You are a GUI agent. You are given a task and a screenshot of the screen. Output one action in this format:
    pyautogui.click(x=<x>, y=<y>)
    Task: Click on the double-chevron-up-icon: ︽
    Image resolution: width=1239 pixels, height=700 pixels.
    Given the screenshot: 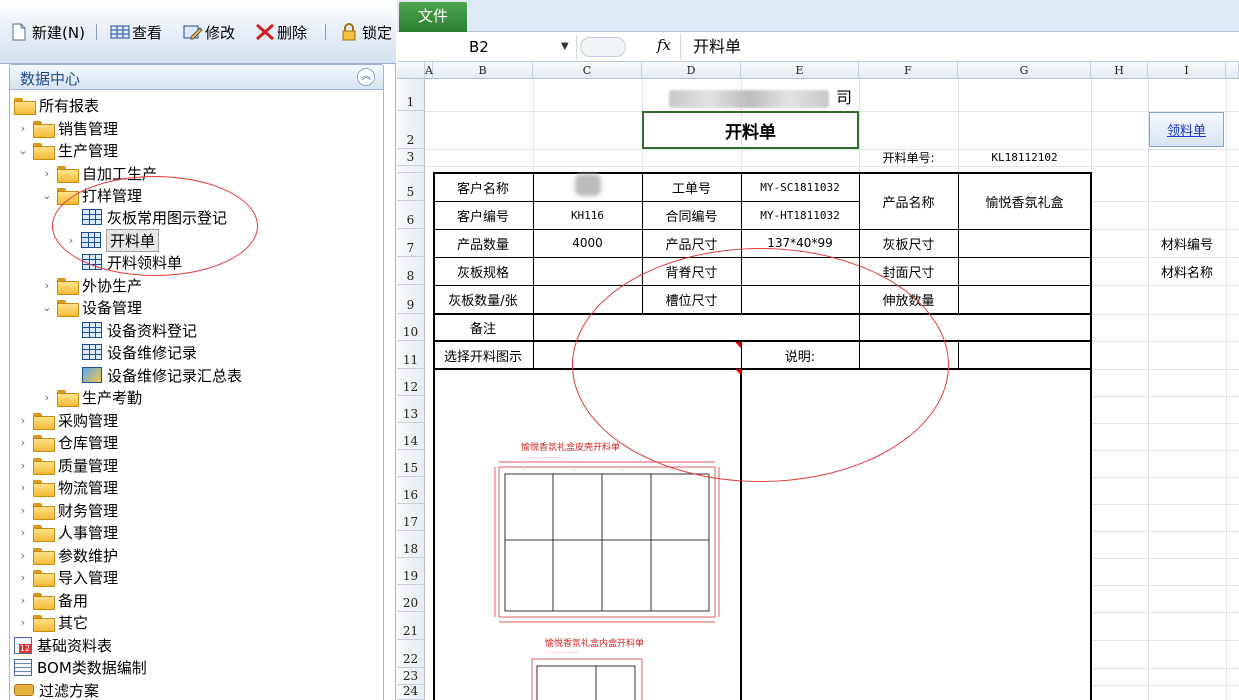 What is the action you would take?
    pyautogui.click(x=366, y=77)
    